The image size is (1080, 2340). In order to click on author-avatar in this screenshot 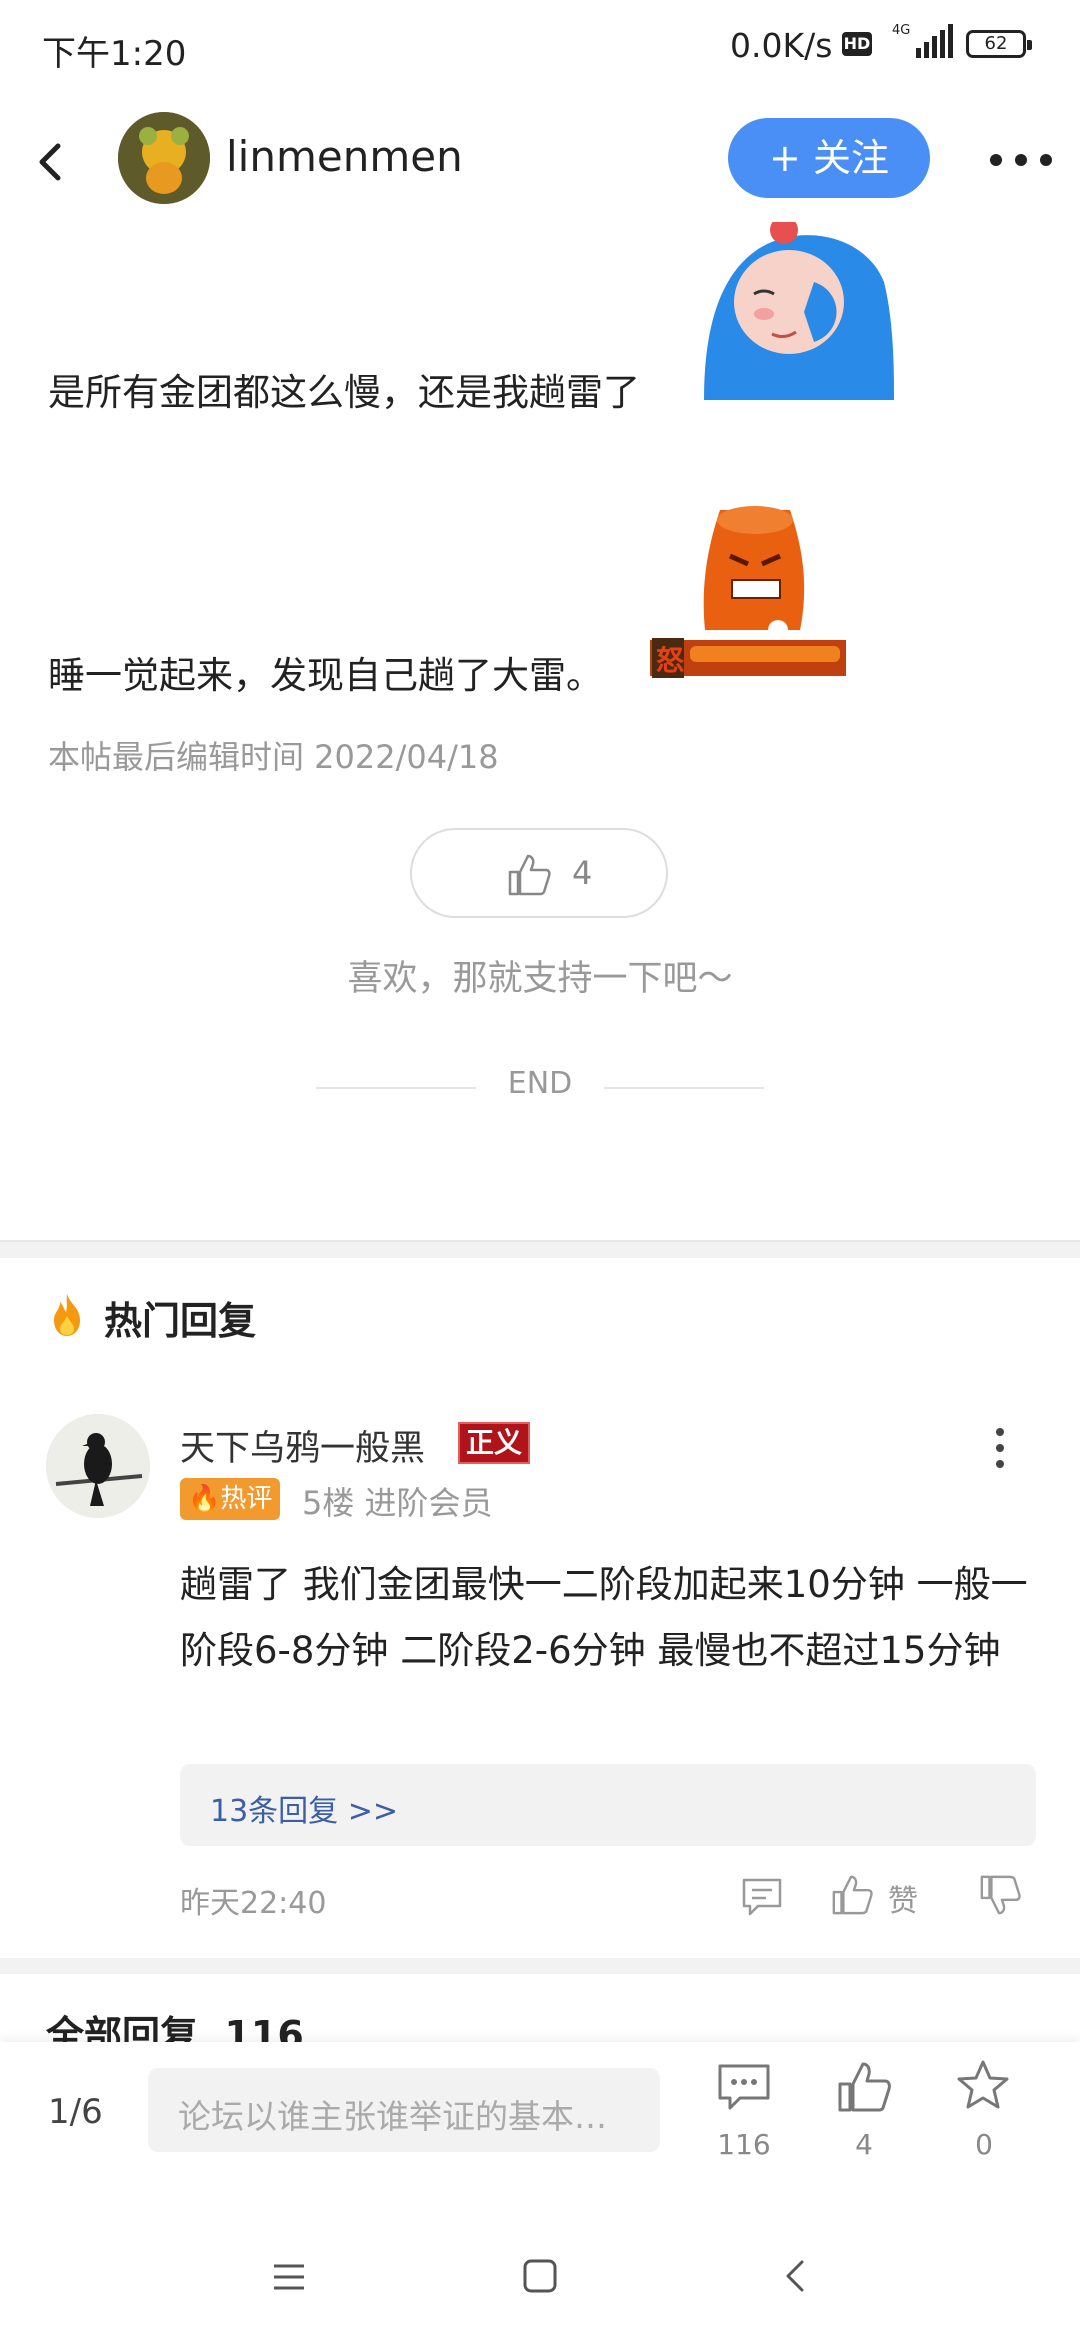, I will do `click(164, 158)`.